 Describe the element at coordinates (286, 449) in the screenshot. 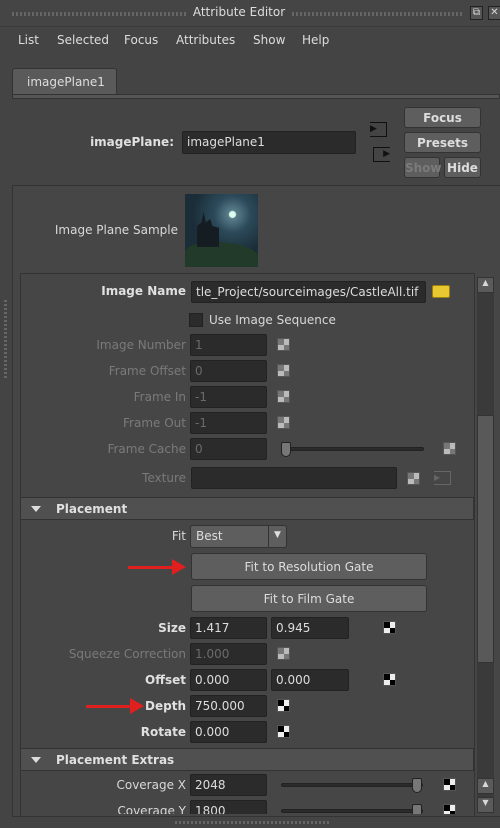

I see `frame-cache-slider-thumb` at that location.